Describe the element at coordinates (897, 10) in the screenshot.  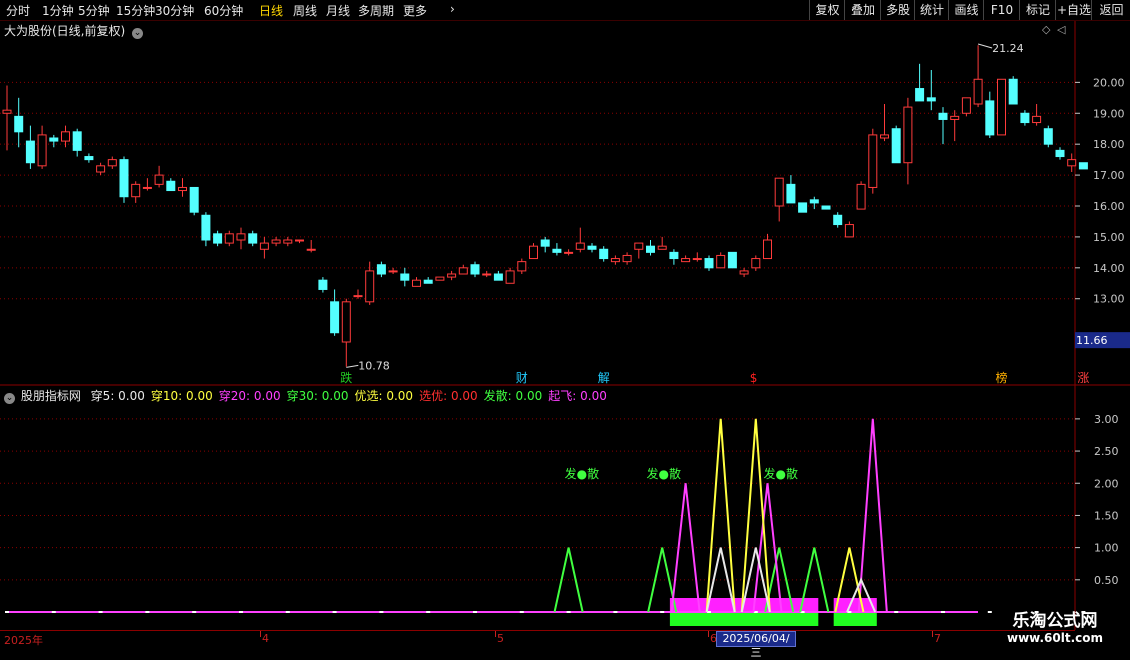
I see `toolbar-button-2: 多股` at that location.